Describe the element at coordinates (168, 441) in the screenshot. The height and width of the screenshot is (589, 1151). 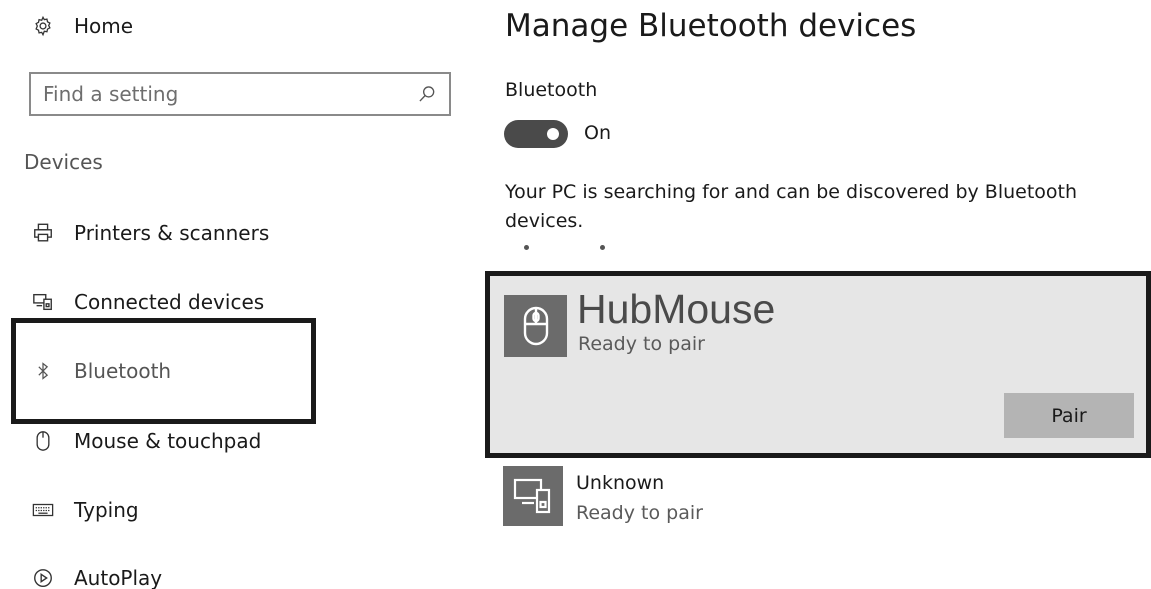
I see `nav-item-label: Mouse & touchpad` at that location.